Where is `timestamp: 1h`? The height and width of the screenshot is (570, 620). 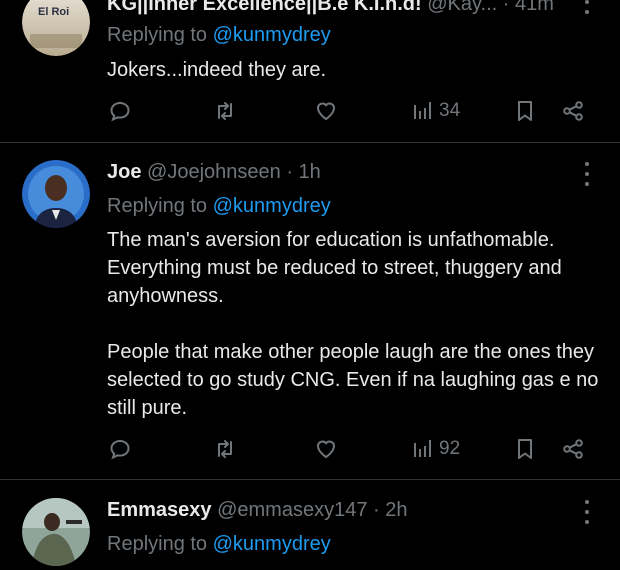
timestamp: 1h is located at coordinates (310, 172).